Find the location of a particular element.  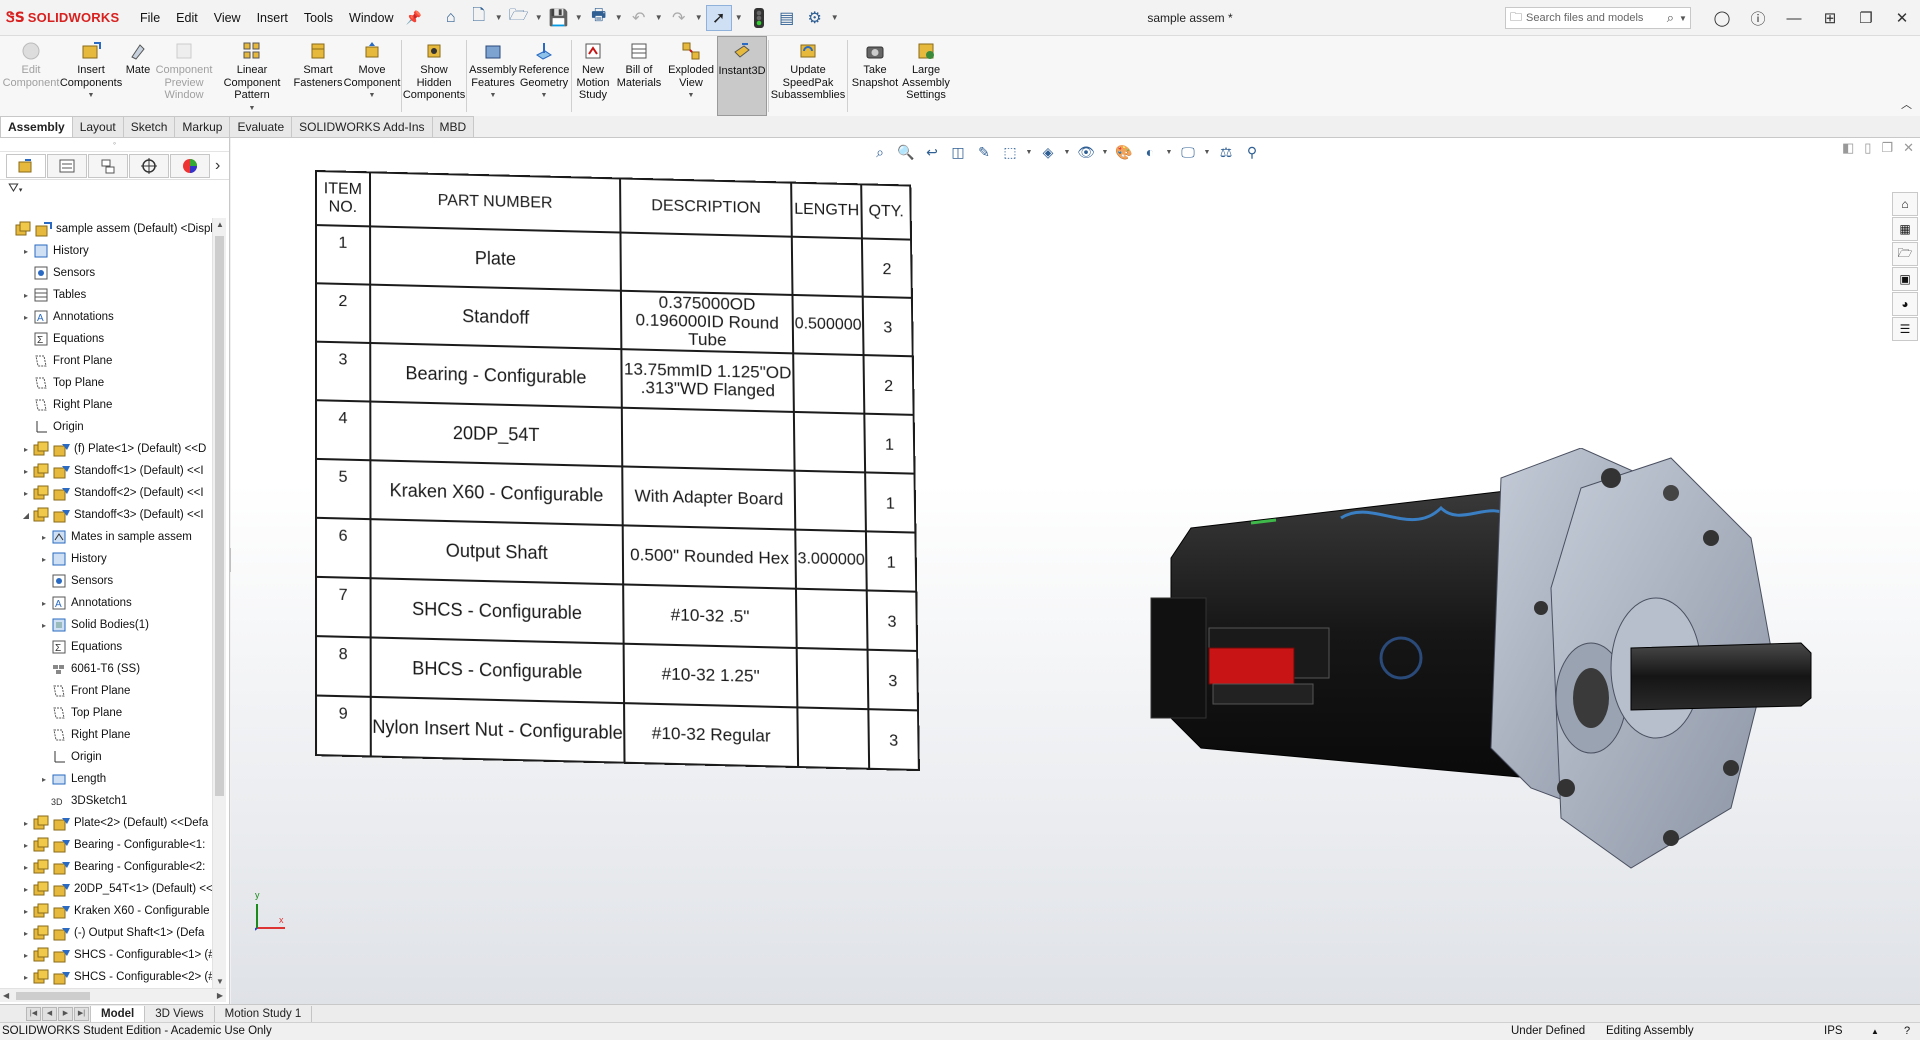

options-gear-icon: ⚙ is located at coordinates (815, 18).